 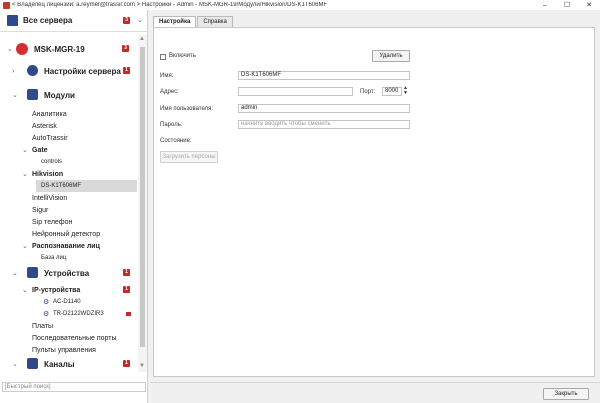 I want to click on enable-checkbox, so click(x=163, y=57).